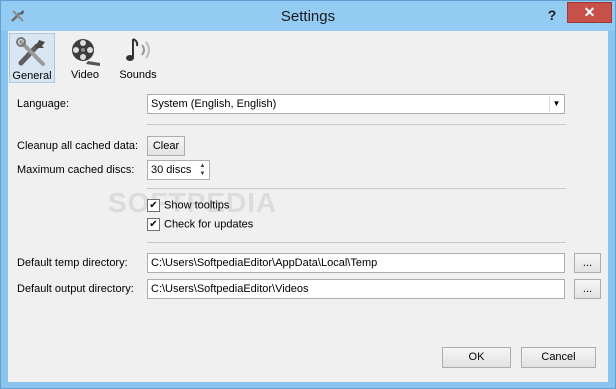 The image size is (616, 389). What do you see at coordinates (356, 104) in the screenshot?
I see `language-select: System (English, English) ▼` at bounding box center [356, 104].